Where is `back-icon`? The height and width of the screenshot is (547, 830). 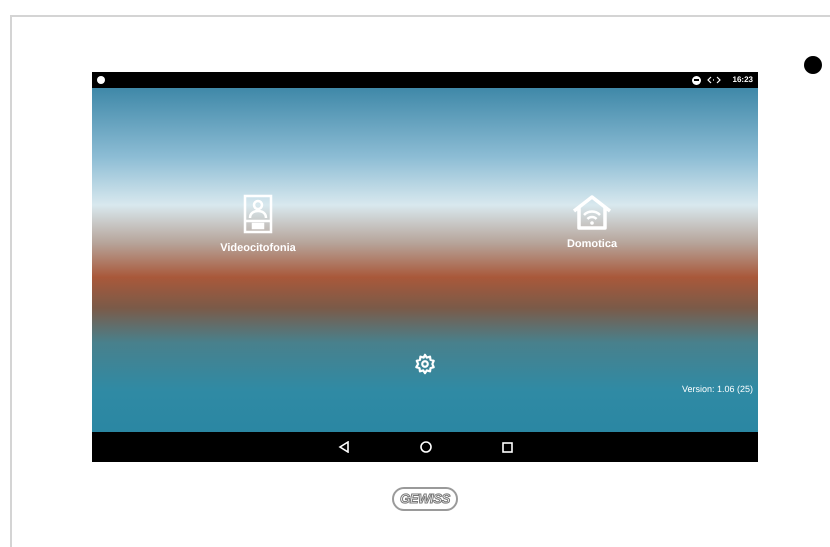 back-icon is located at coordinates (344, 447).